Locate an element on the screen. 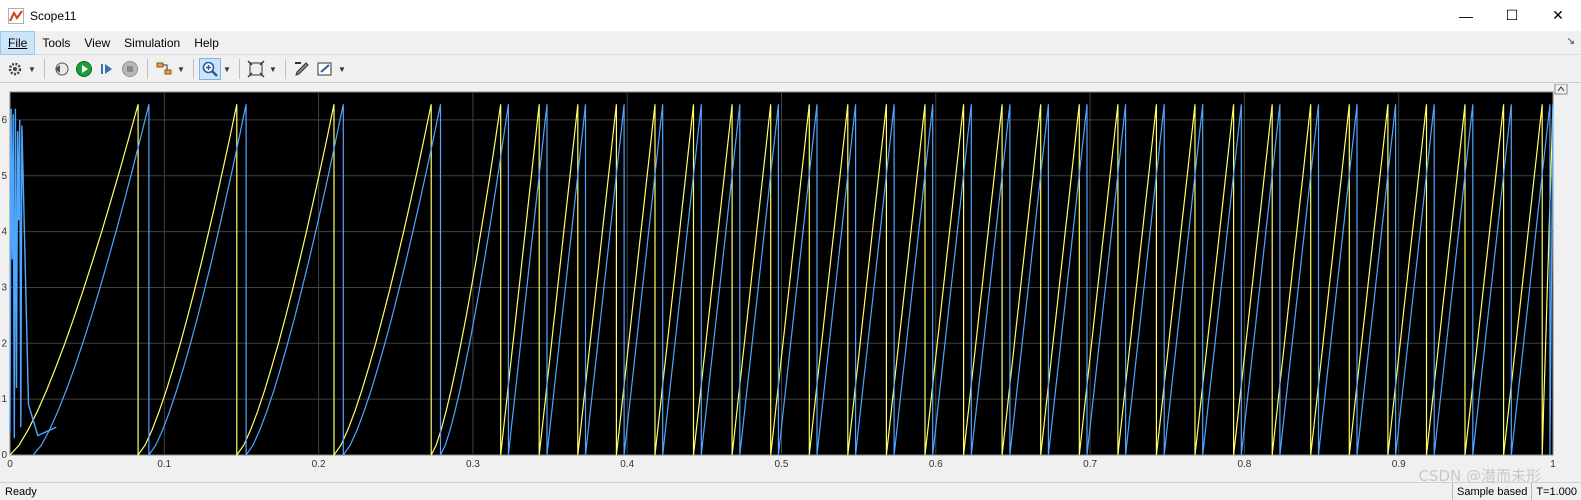  settings-button is located at coordinates (15, 69).